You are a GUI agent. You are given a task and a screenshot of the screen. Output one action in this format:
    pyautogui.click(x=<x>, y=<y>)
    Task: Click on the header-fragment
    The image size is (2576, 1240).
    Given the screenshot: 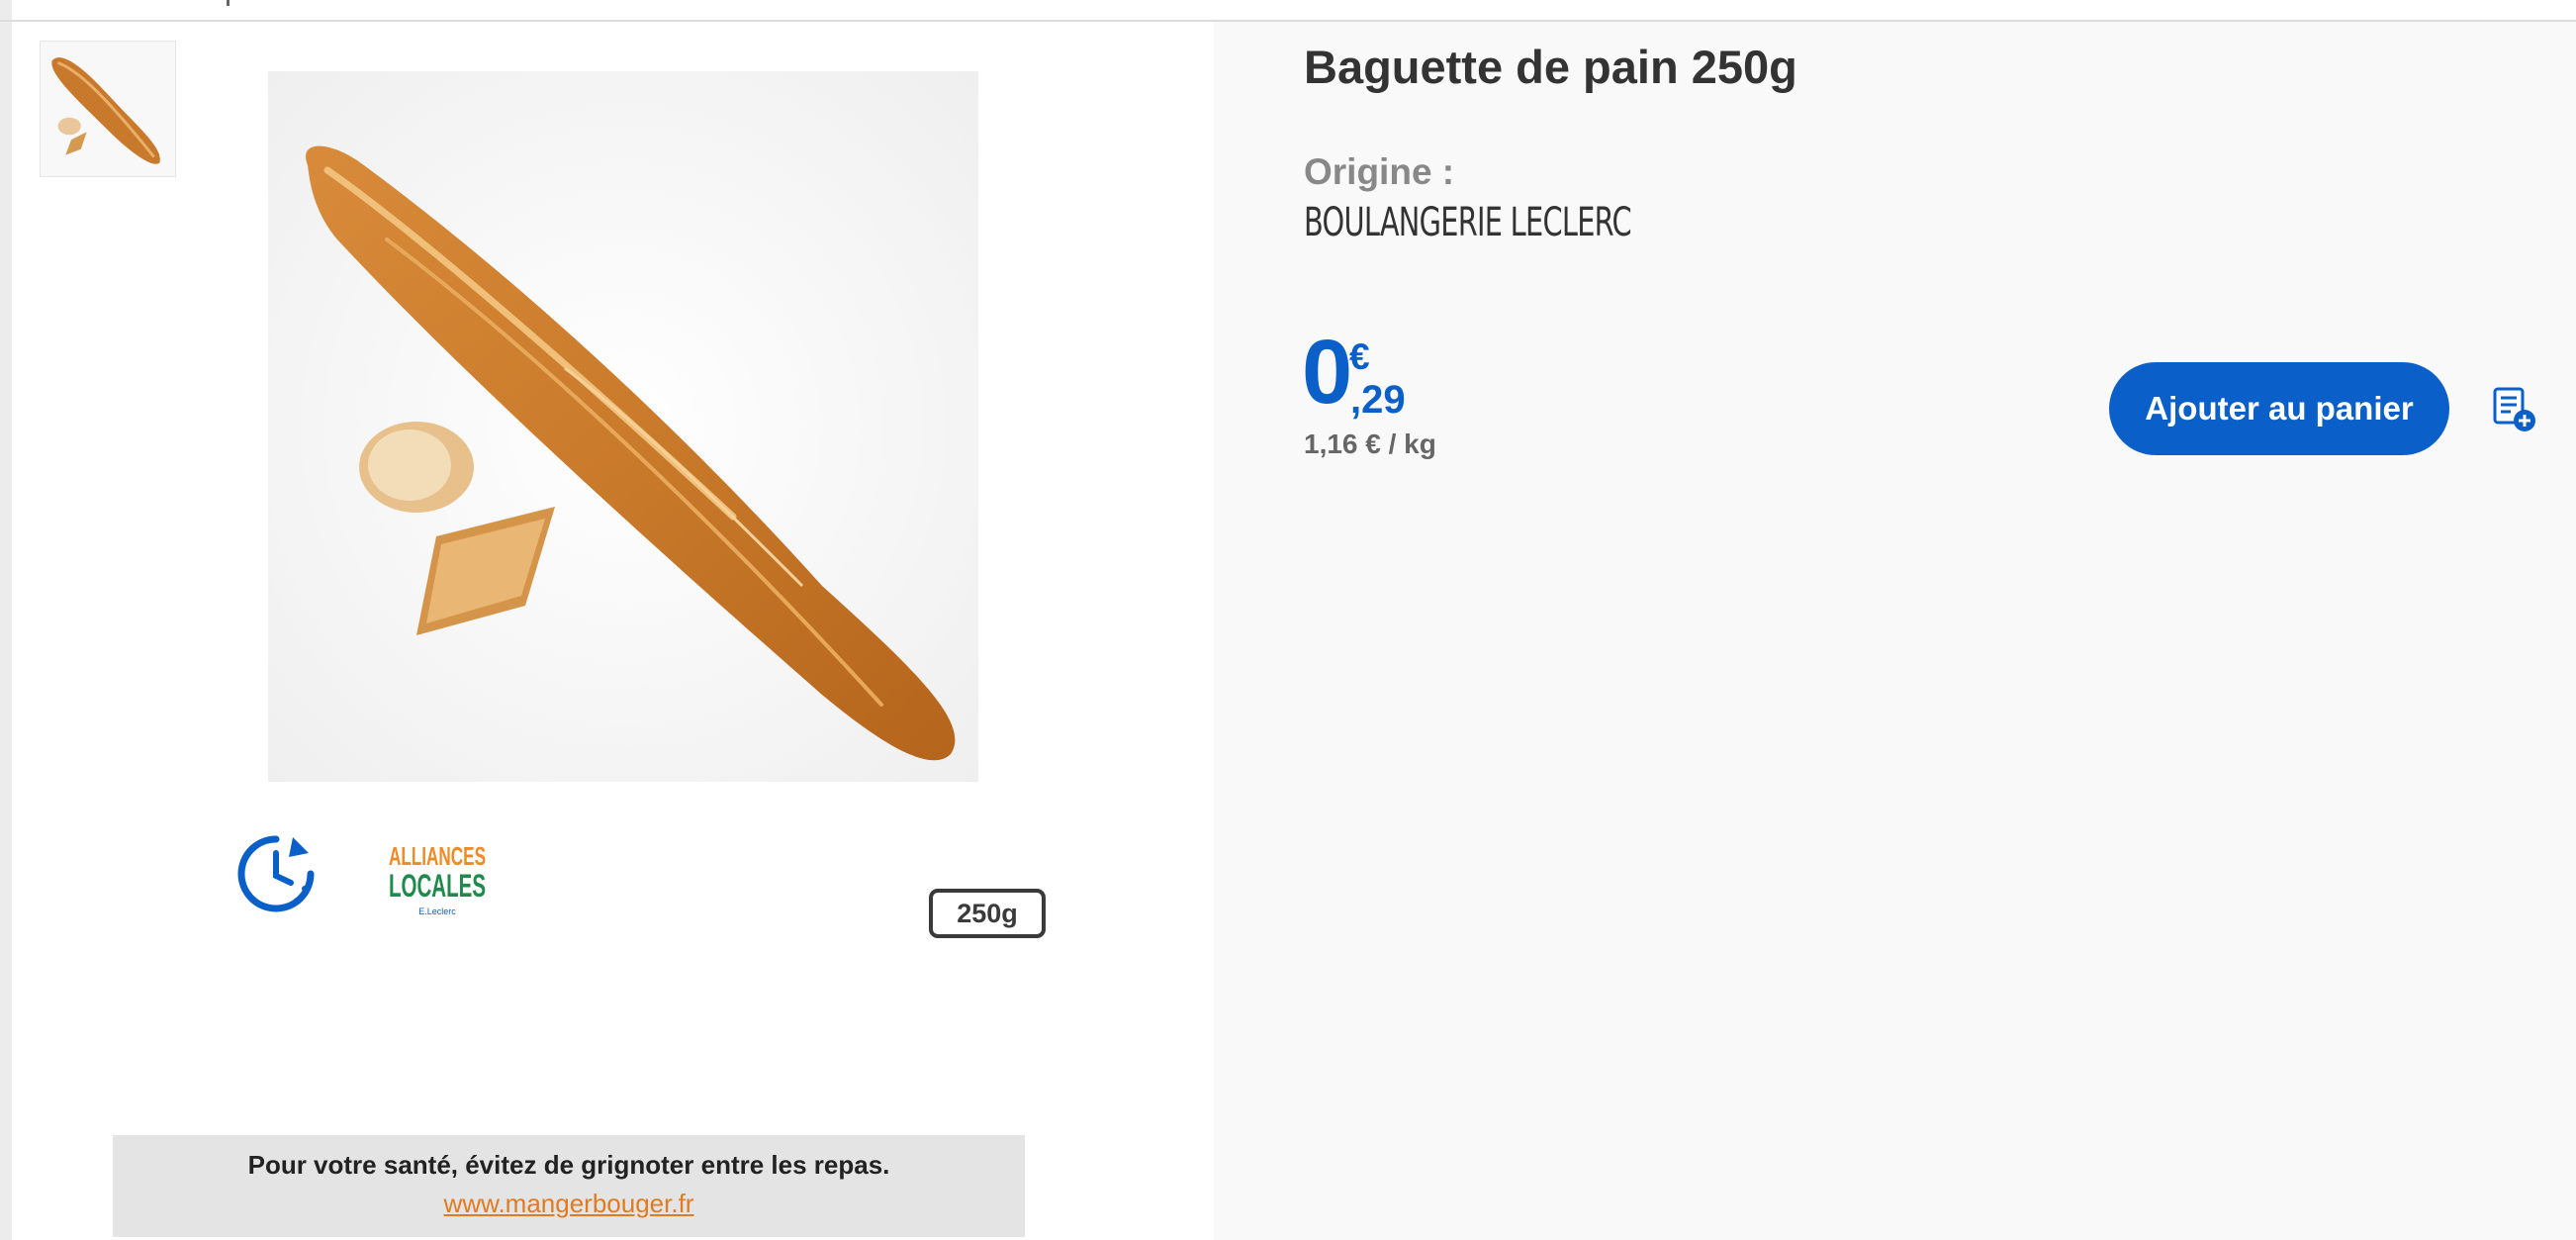 What is the action you would take?
    pyautogui.click(x=229, y=3)
    